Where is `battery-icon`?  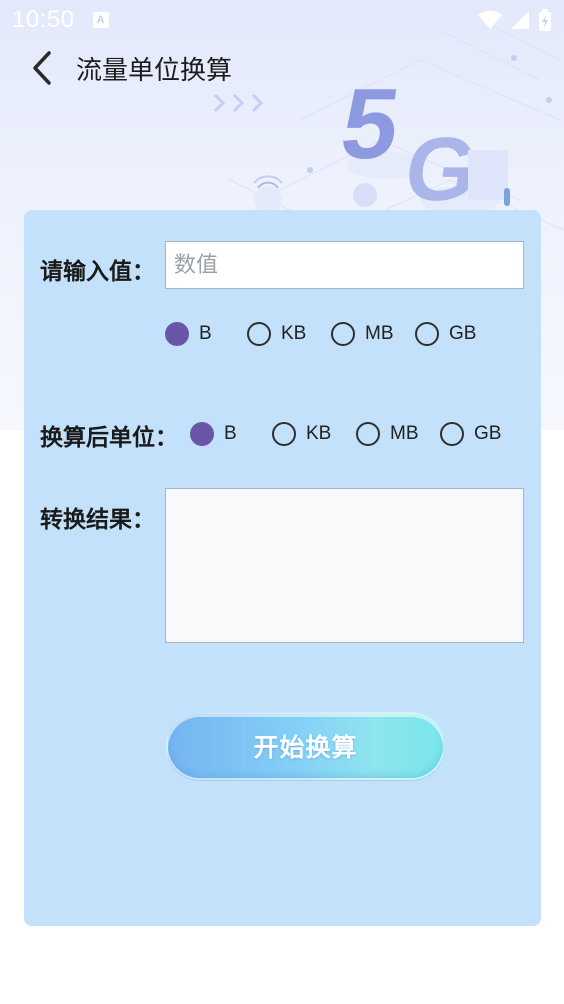
battery-icon is located at coordinates (545, 20).